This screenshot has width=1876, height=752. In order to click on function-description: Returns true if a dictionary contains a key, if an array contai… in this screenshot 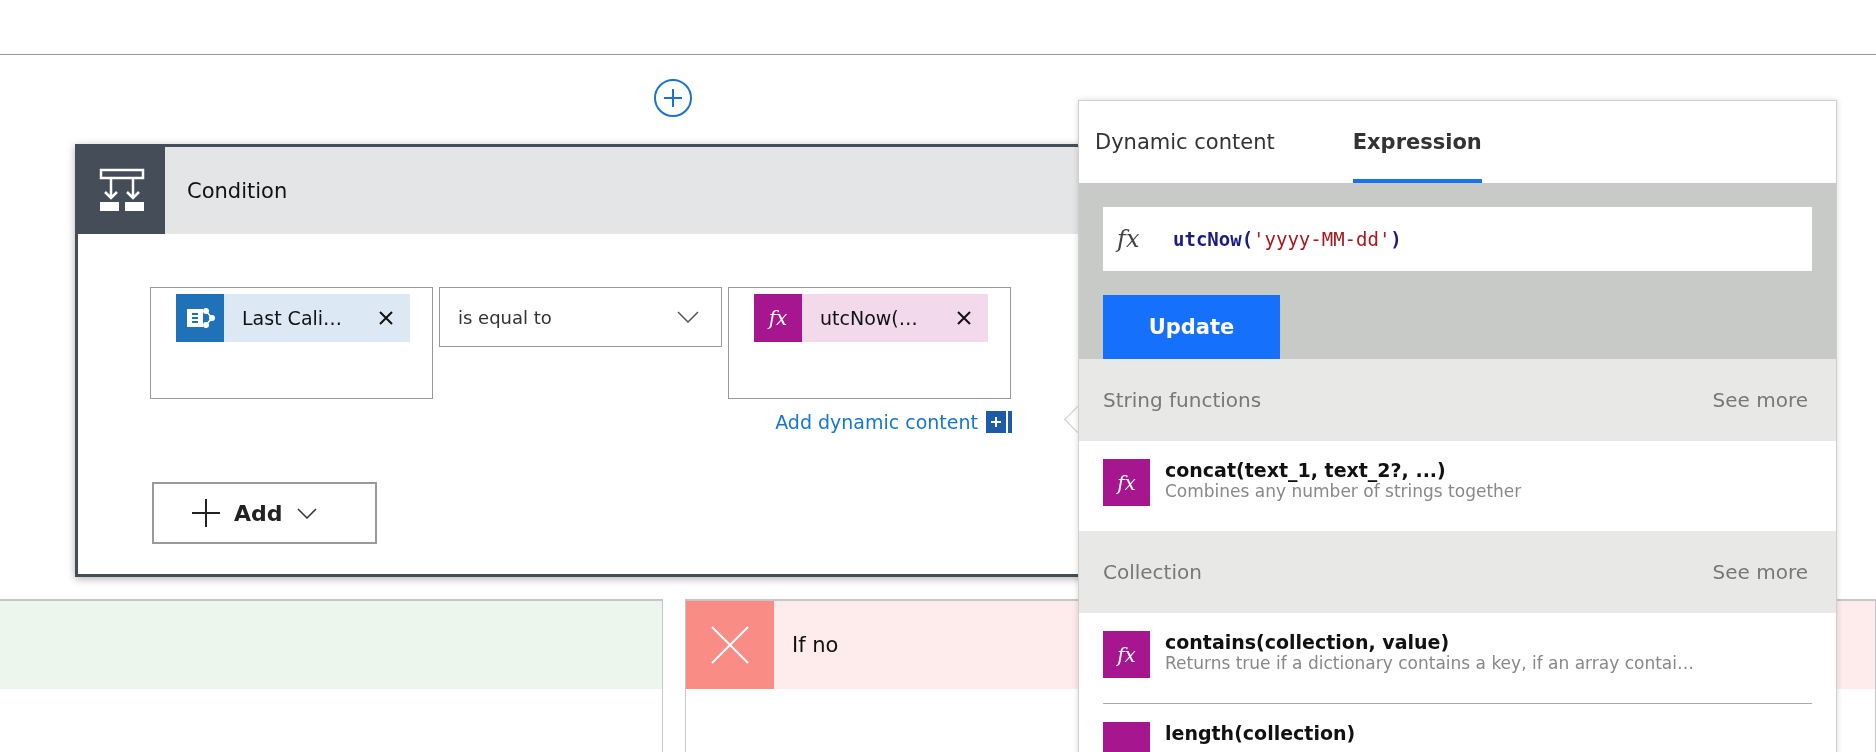, I will do `click(1429, 663)`.